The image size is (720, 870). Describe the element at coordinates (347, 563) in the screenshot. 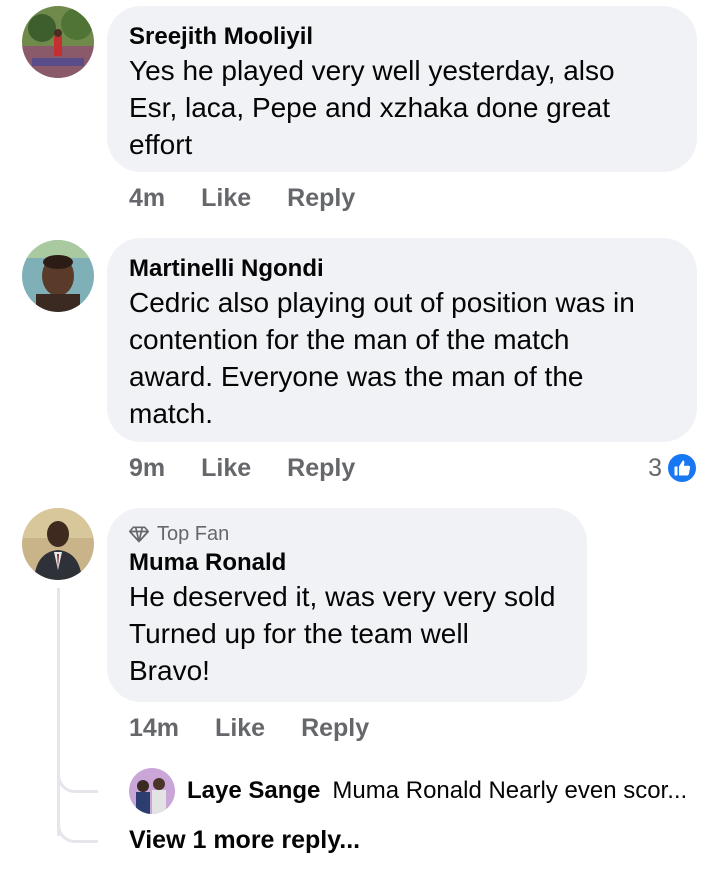

I see `comment-author: Muma Ronald` at that location.